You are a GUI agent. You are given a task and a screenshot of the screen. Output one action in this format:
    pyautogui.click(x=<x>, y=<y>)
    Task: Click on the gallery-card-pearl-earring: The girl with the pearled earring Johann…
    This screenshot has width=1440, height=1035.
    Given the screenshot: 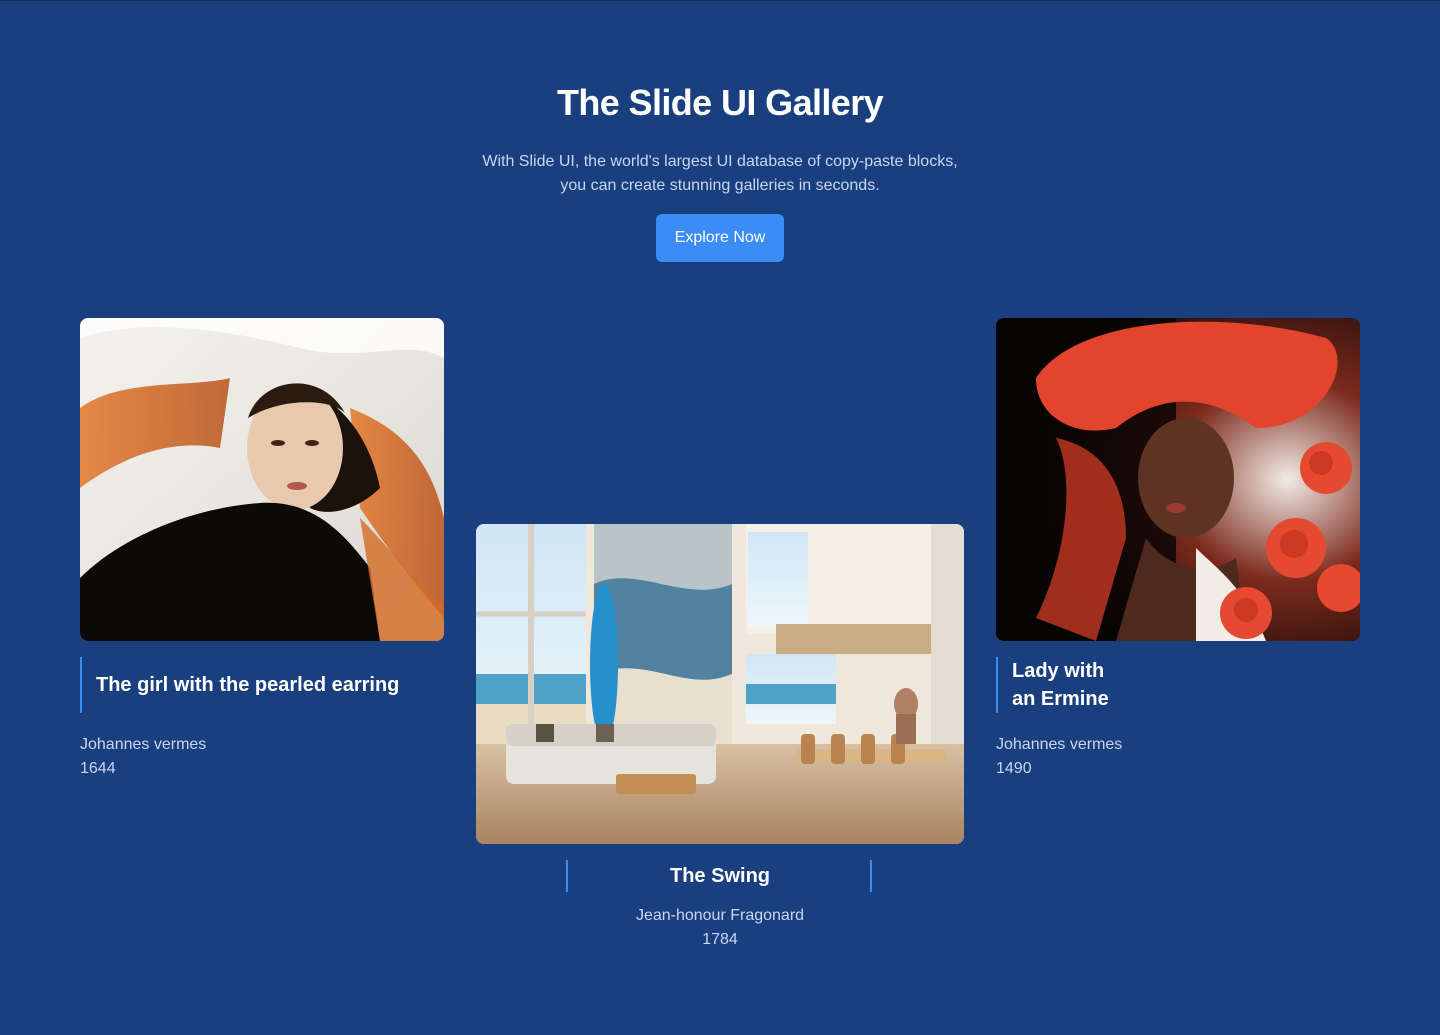 What is the action you would take?
    pyautogui.click(x=262, y=549)
    